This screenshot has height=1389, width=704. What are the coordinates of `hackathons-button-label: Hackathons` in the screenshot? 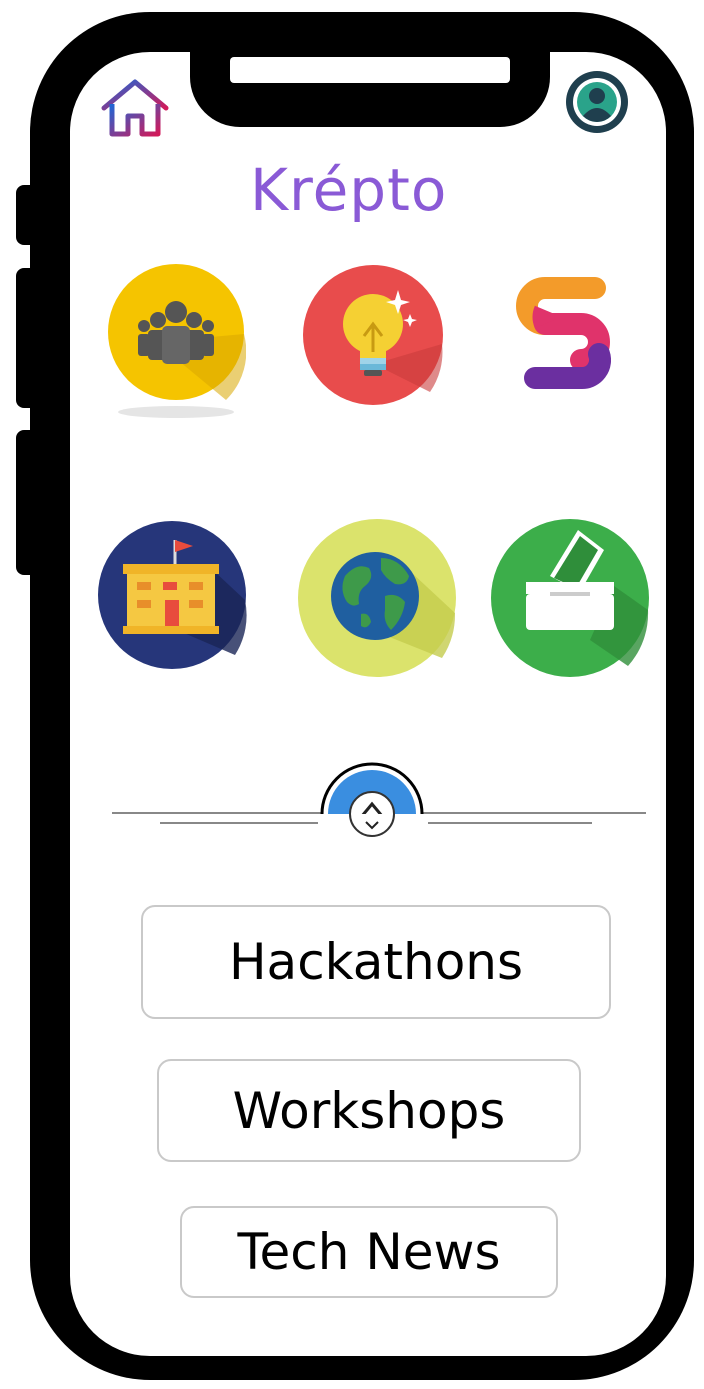 It's located at (376, 962).